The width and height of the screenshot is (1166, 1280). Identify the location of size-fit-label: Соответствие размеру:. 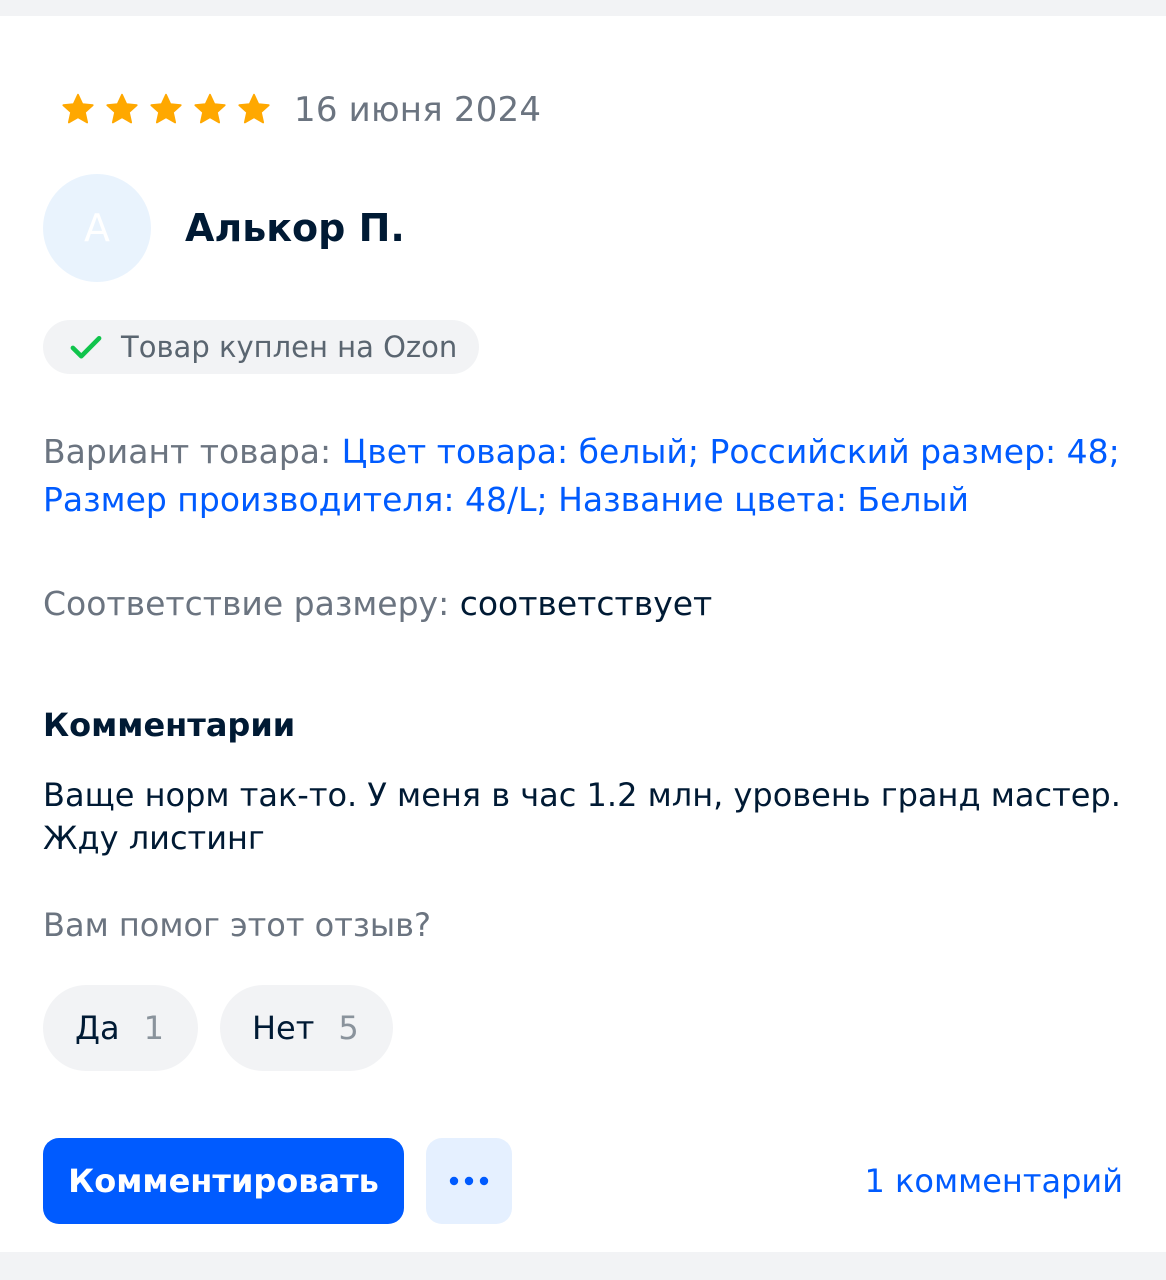
(251, 603).